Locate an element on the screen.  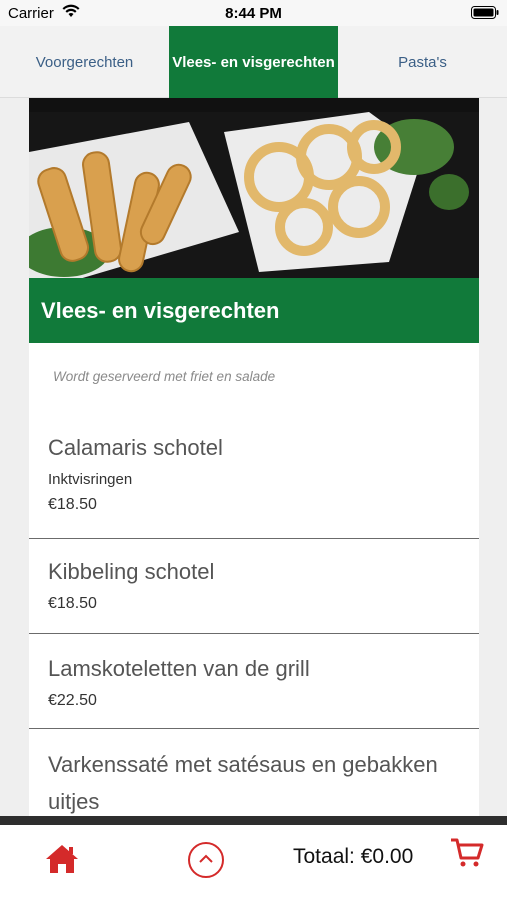
tab-voorgerechten: Voorgerechten is located at coordinates (84, 62).